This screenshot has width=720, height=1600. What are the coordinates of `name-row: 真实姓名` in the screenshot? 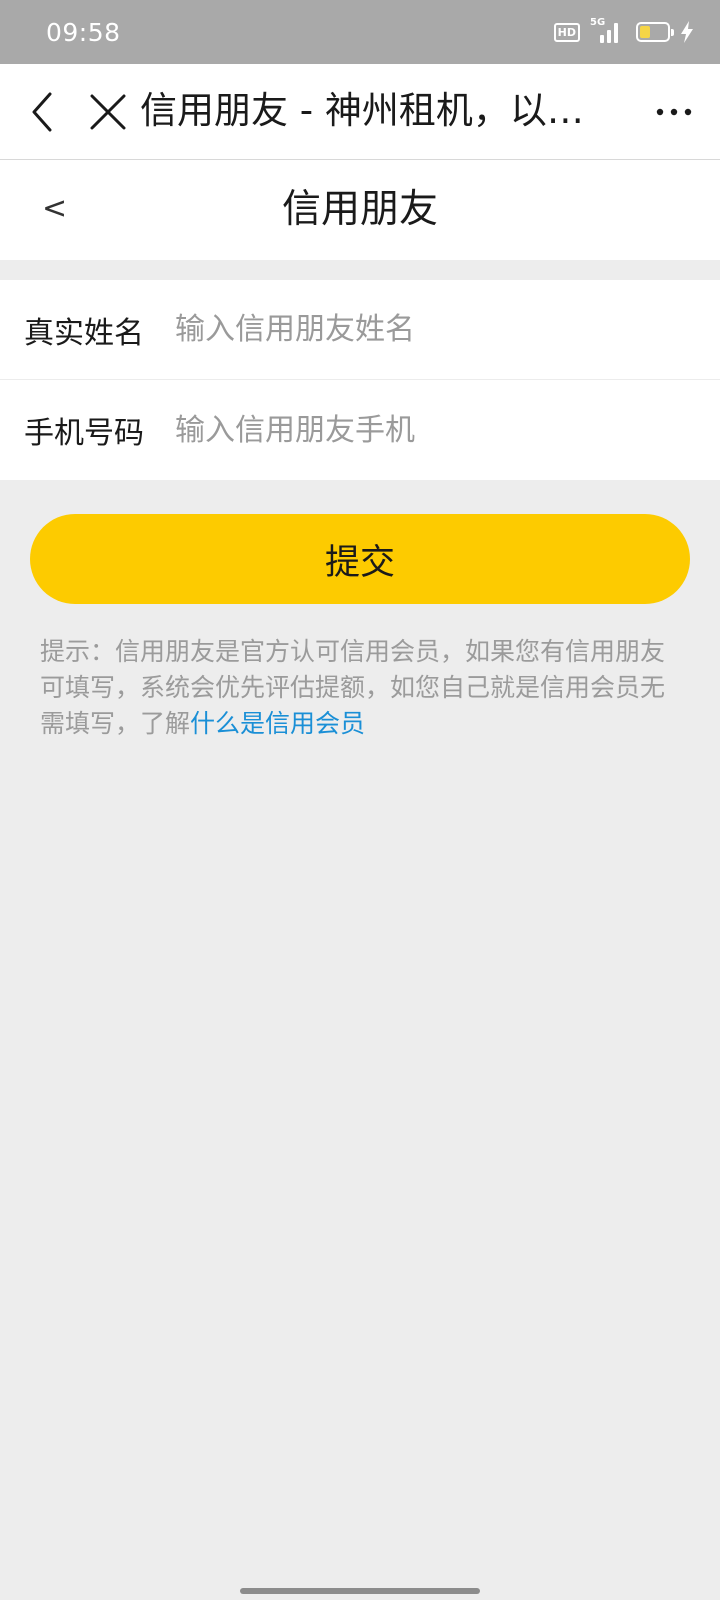 It's located at (360, 330).